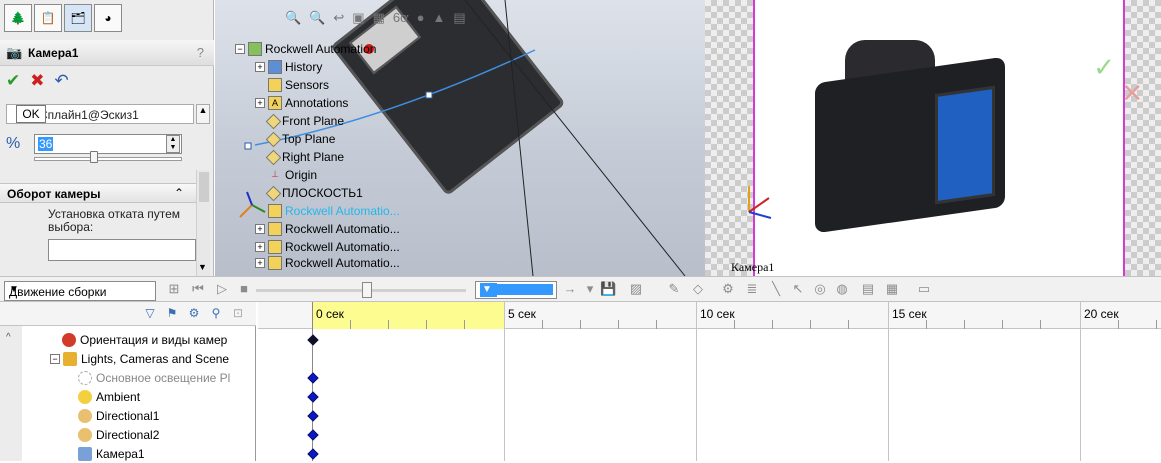  Describe the element at coordinates (150, 314) in the screenshot. I see `filter-animated-icon: ▽` at that location.